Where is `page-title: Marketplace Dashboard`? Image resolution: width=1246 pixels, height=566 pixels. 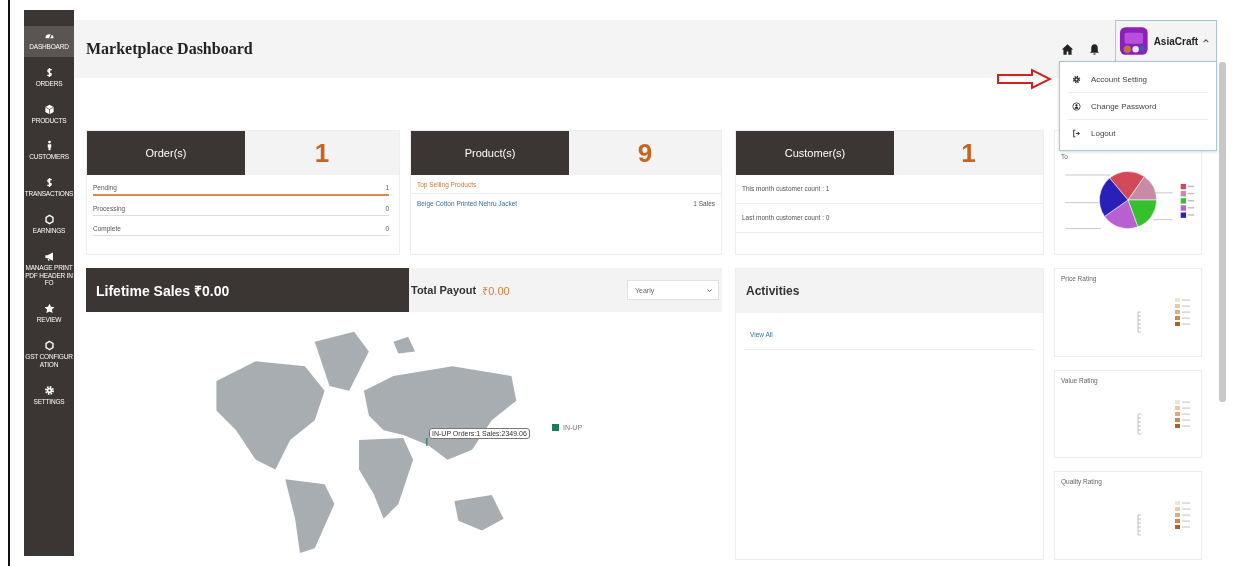 page-title: Marketplace Dashboard is located at coordinates (169, 49).